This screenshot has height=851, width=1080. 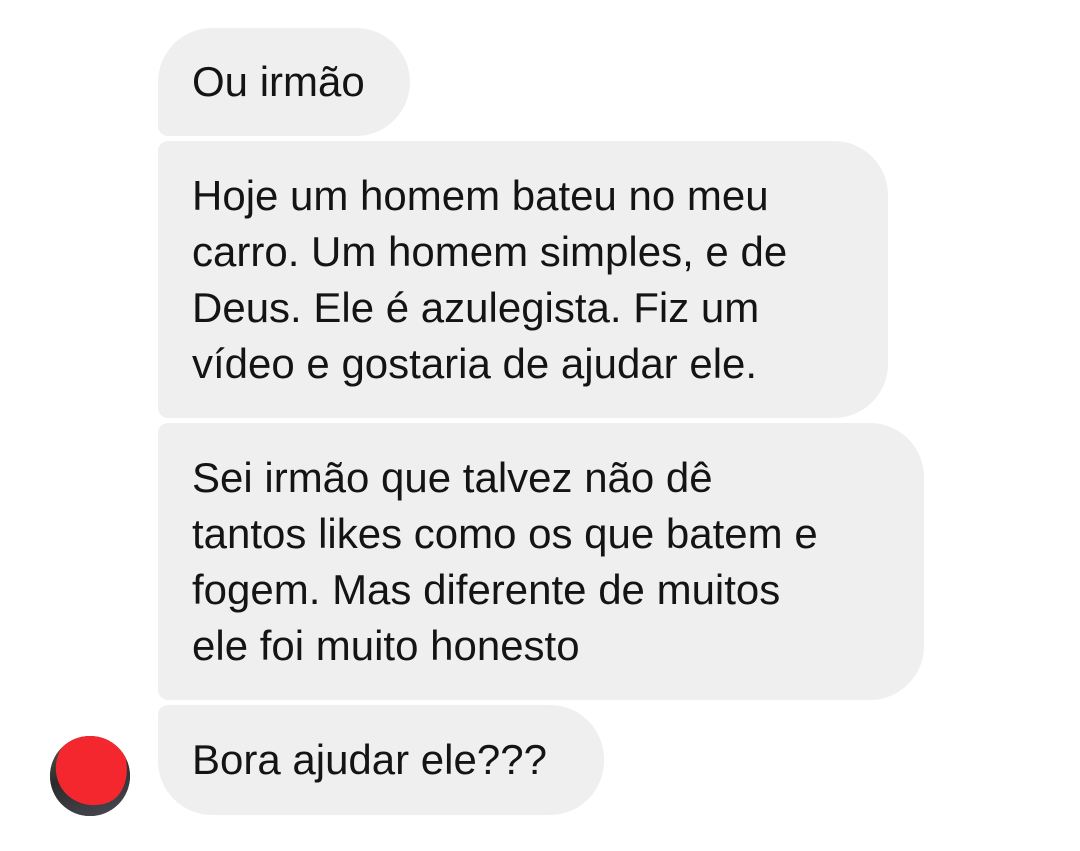 I want to click on message-bubble: Bora ajudar ele???, so click(x=381, y=760).